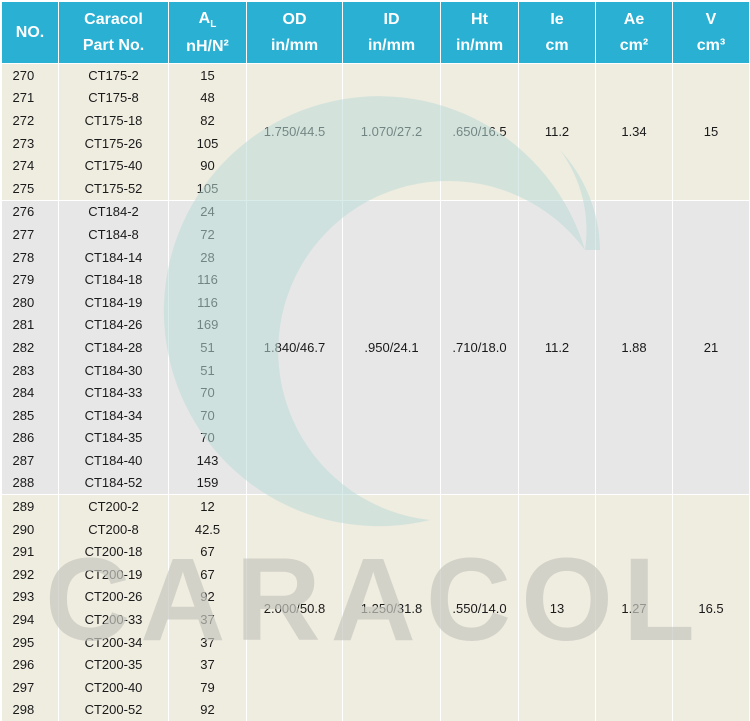 Image resolution: width=750 pixels, height=721 pixels. Describe the element at coordinates (30, 574) in the screenshot. I see `row-number: 292` at that location.